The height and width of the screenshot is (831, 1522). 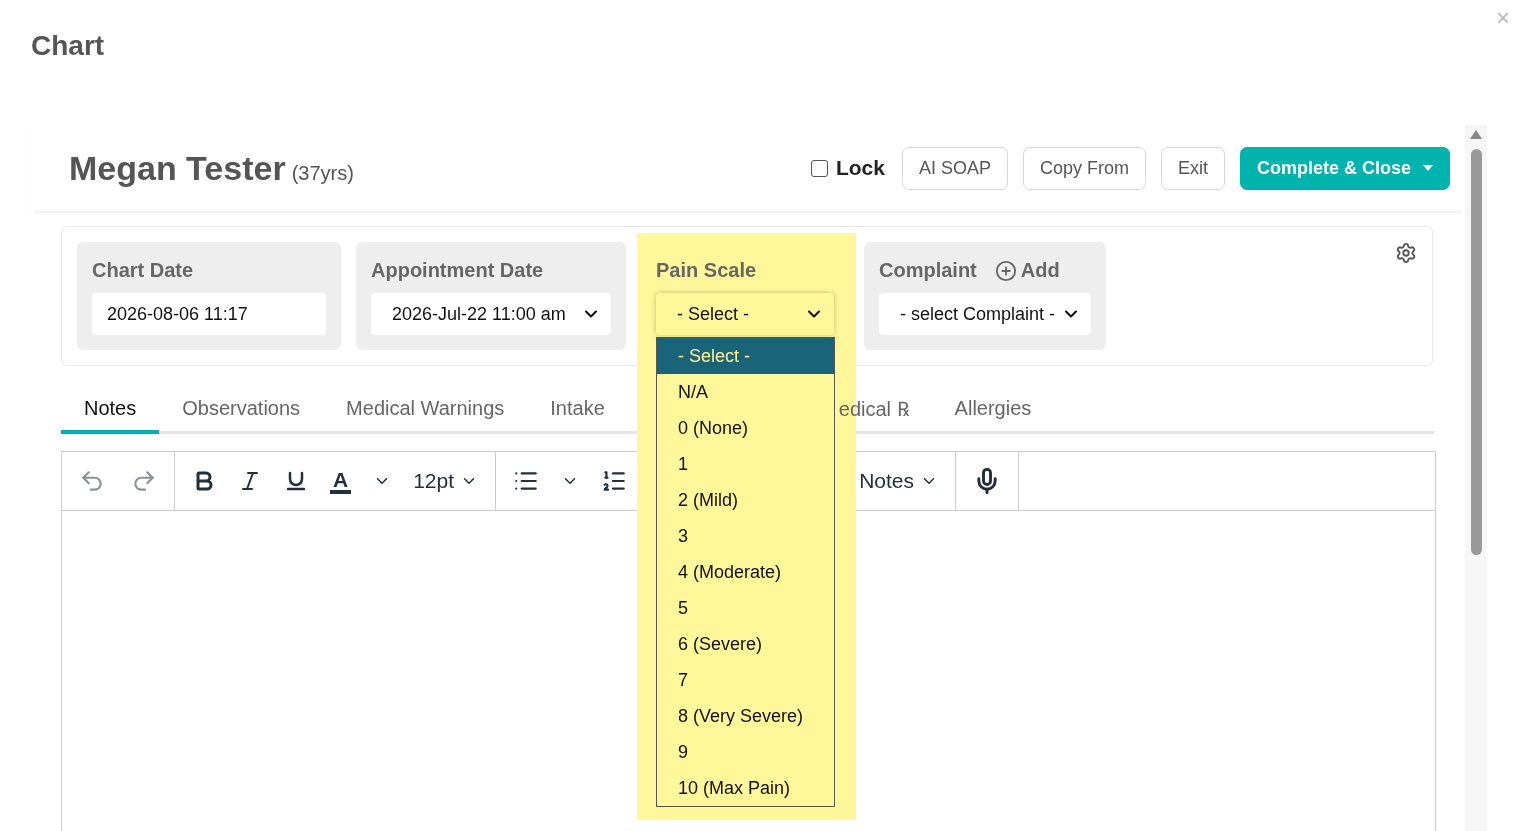 What do you see at coordinates (1406, 253) in the screenshot?
I see `settings-icon` at bounding box center [1406, 253].